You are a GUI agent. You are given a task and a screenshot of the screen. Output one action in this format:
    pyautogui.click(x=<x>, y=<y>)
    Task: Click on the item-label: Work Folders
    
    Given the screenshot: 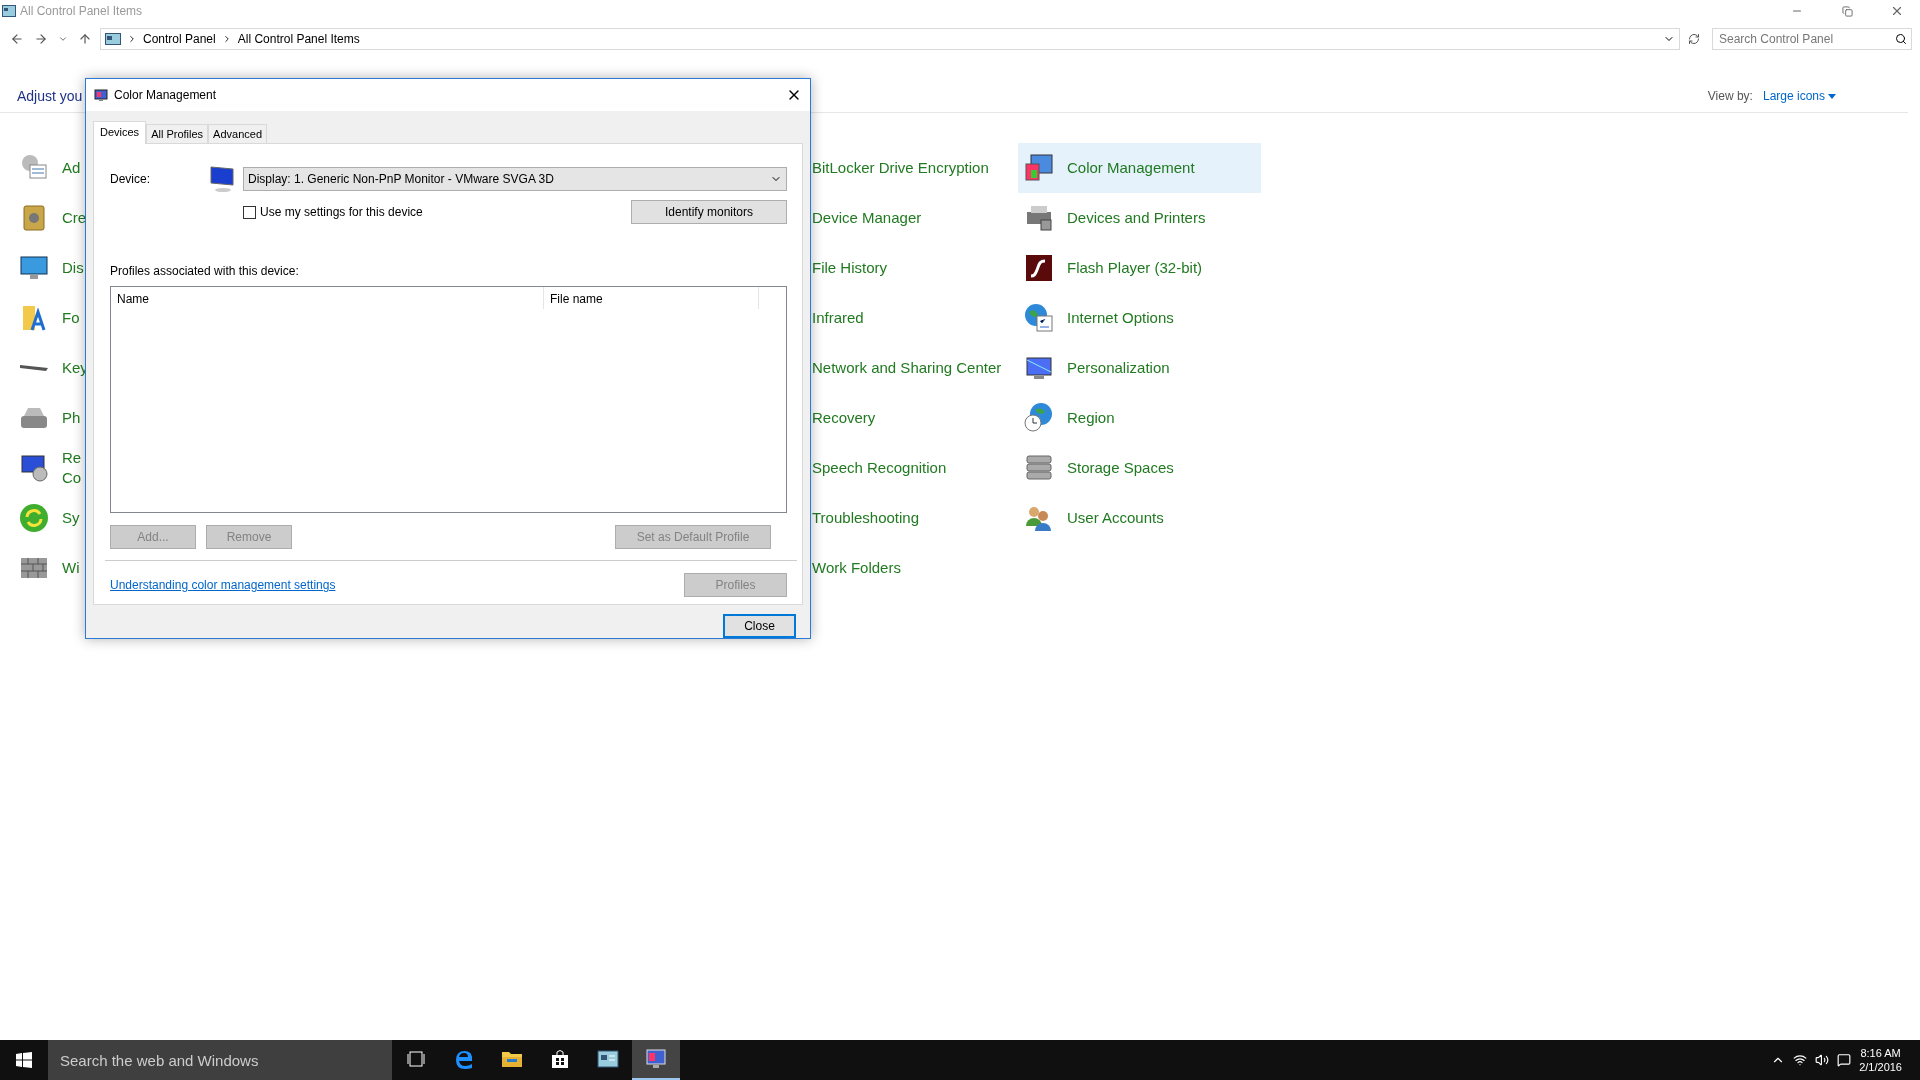 What is the action you would take?
    pyautogui.click(x=856, y=568)
    